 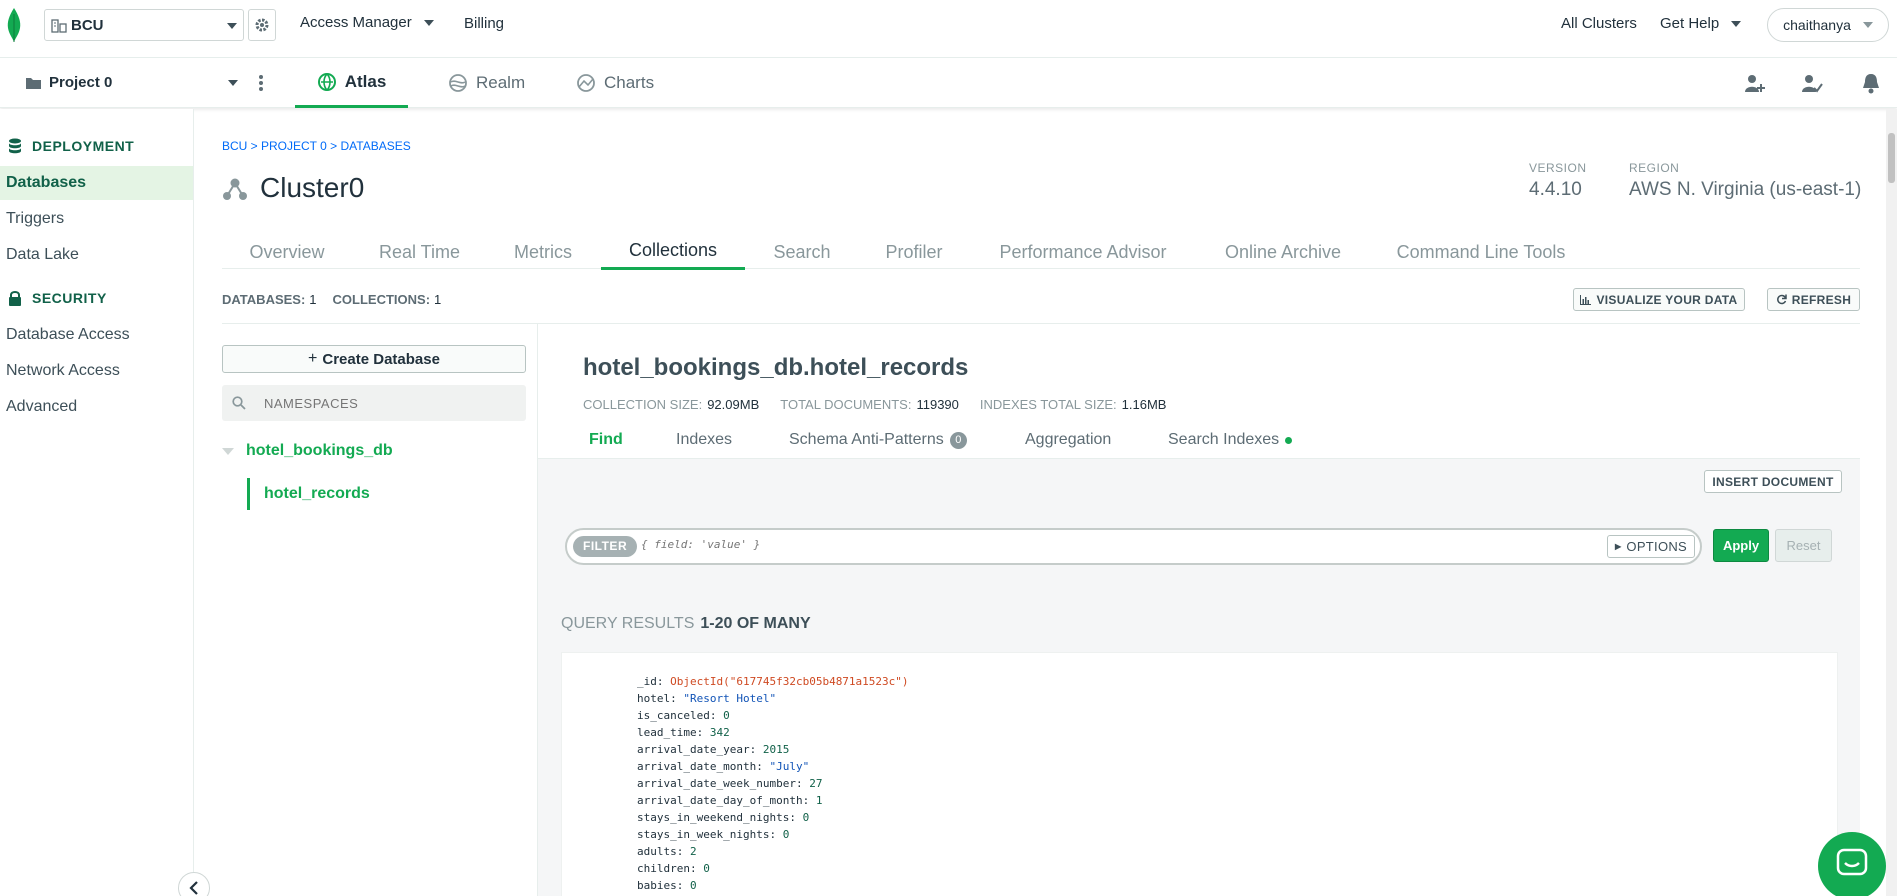 What do you see at coordinates (486, 83) in the screenshot?
I see `tab-realm: Realm` at bounding box center [486, 83].